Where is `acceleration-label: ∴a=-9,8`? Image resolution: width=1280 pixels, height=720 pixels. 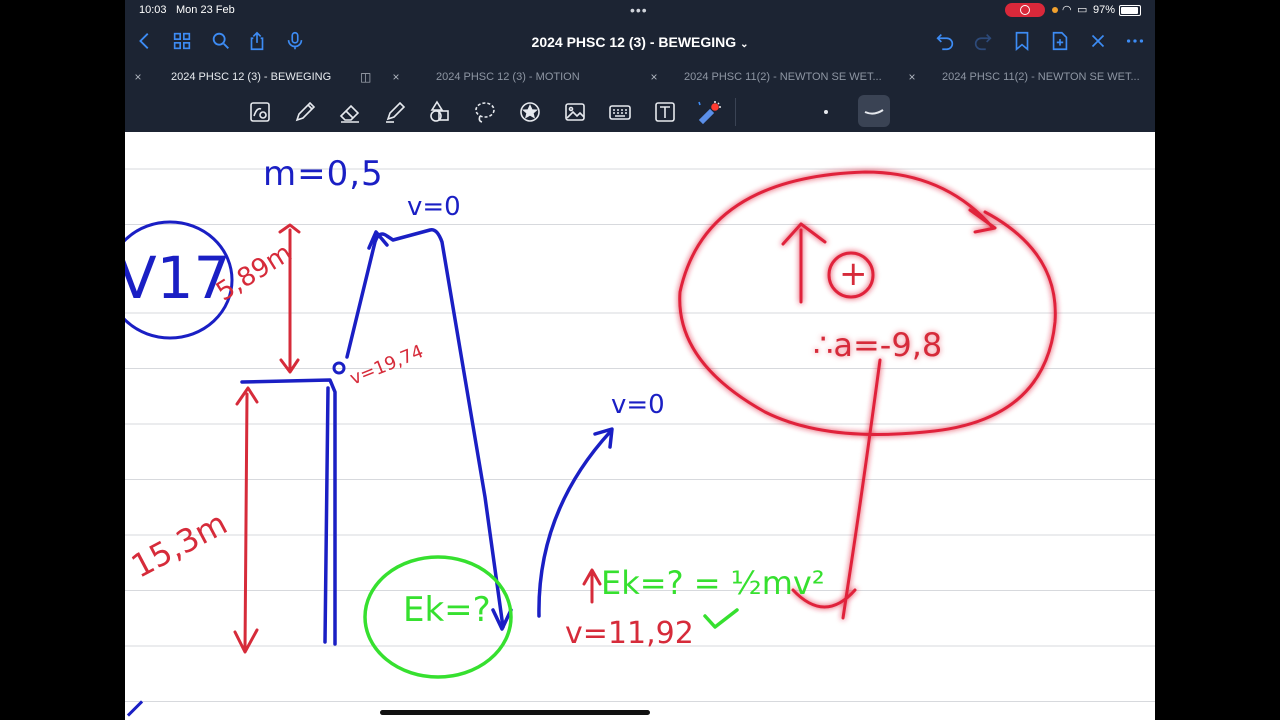 acceleration-label: ∴a=-9,8 is located at coordinates (878, 345).